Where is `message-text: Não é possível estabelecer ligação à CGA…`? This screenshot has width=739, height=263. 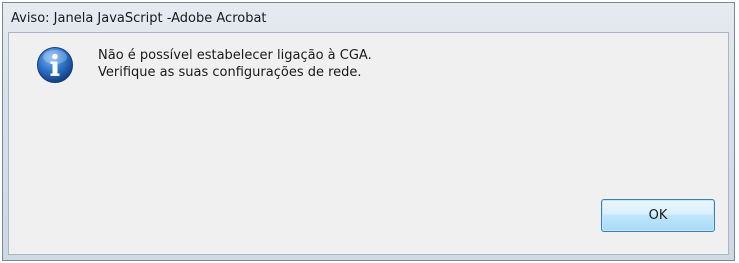 message-text: Não é possível estabelecer ligação à CGA… is located at coordinates (235, 64).